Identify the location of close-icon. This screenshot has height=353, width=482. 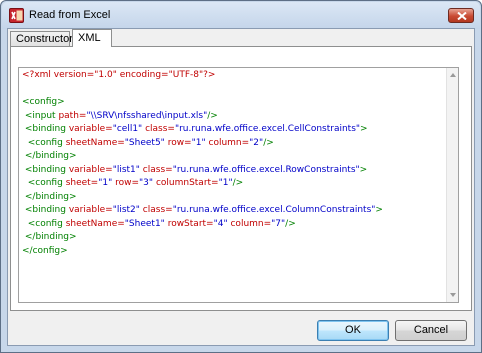
(462, 16).